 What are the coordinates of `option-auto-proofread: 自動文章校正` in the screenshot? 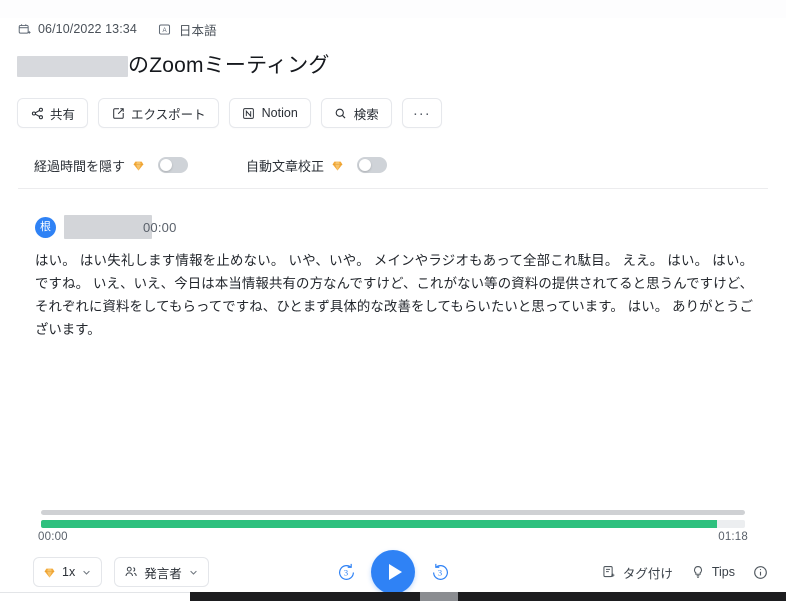 It's located at (317, 165).